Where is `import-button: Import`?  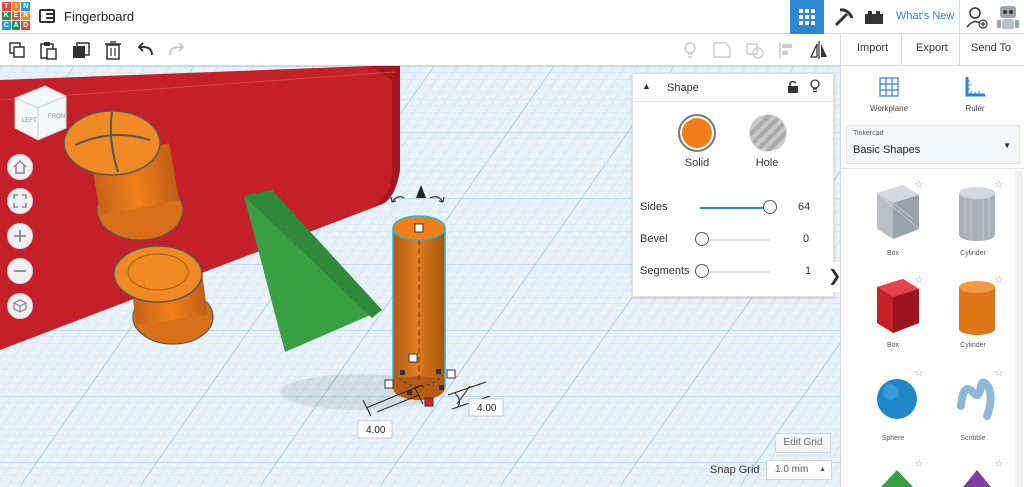
import-button: Import is located at coordinates (872, 48).